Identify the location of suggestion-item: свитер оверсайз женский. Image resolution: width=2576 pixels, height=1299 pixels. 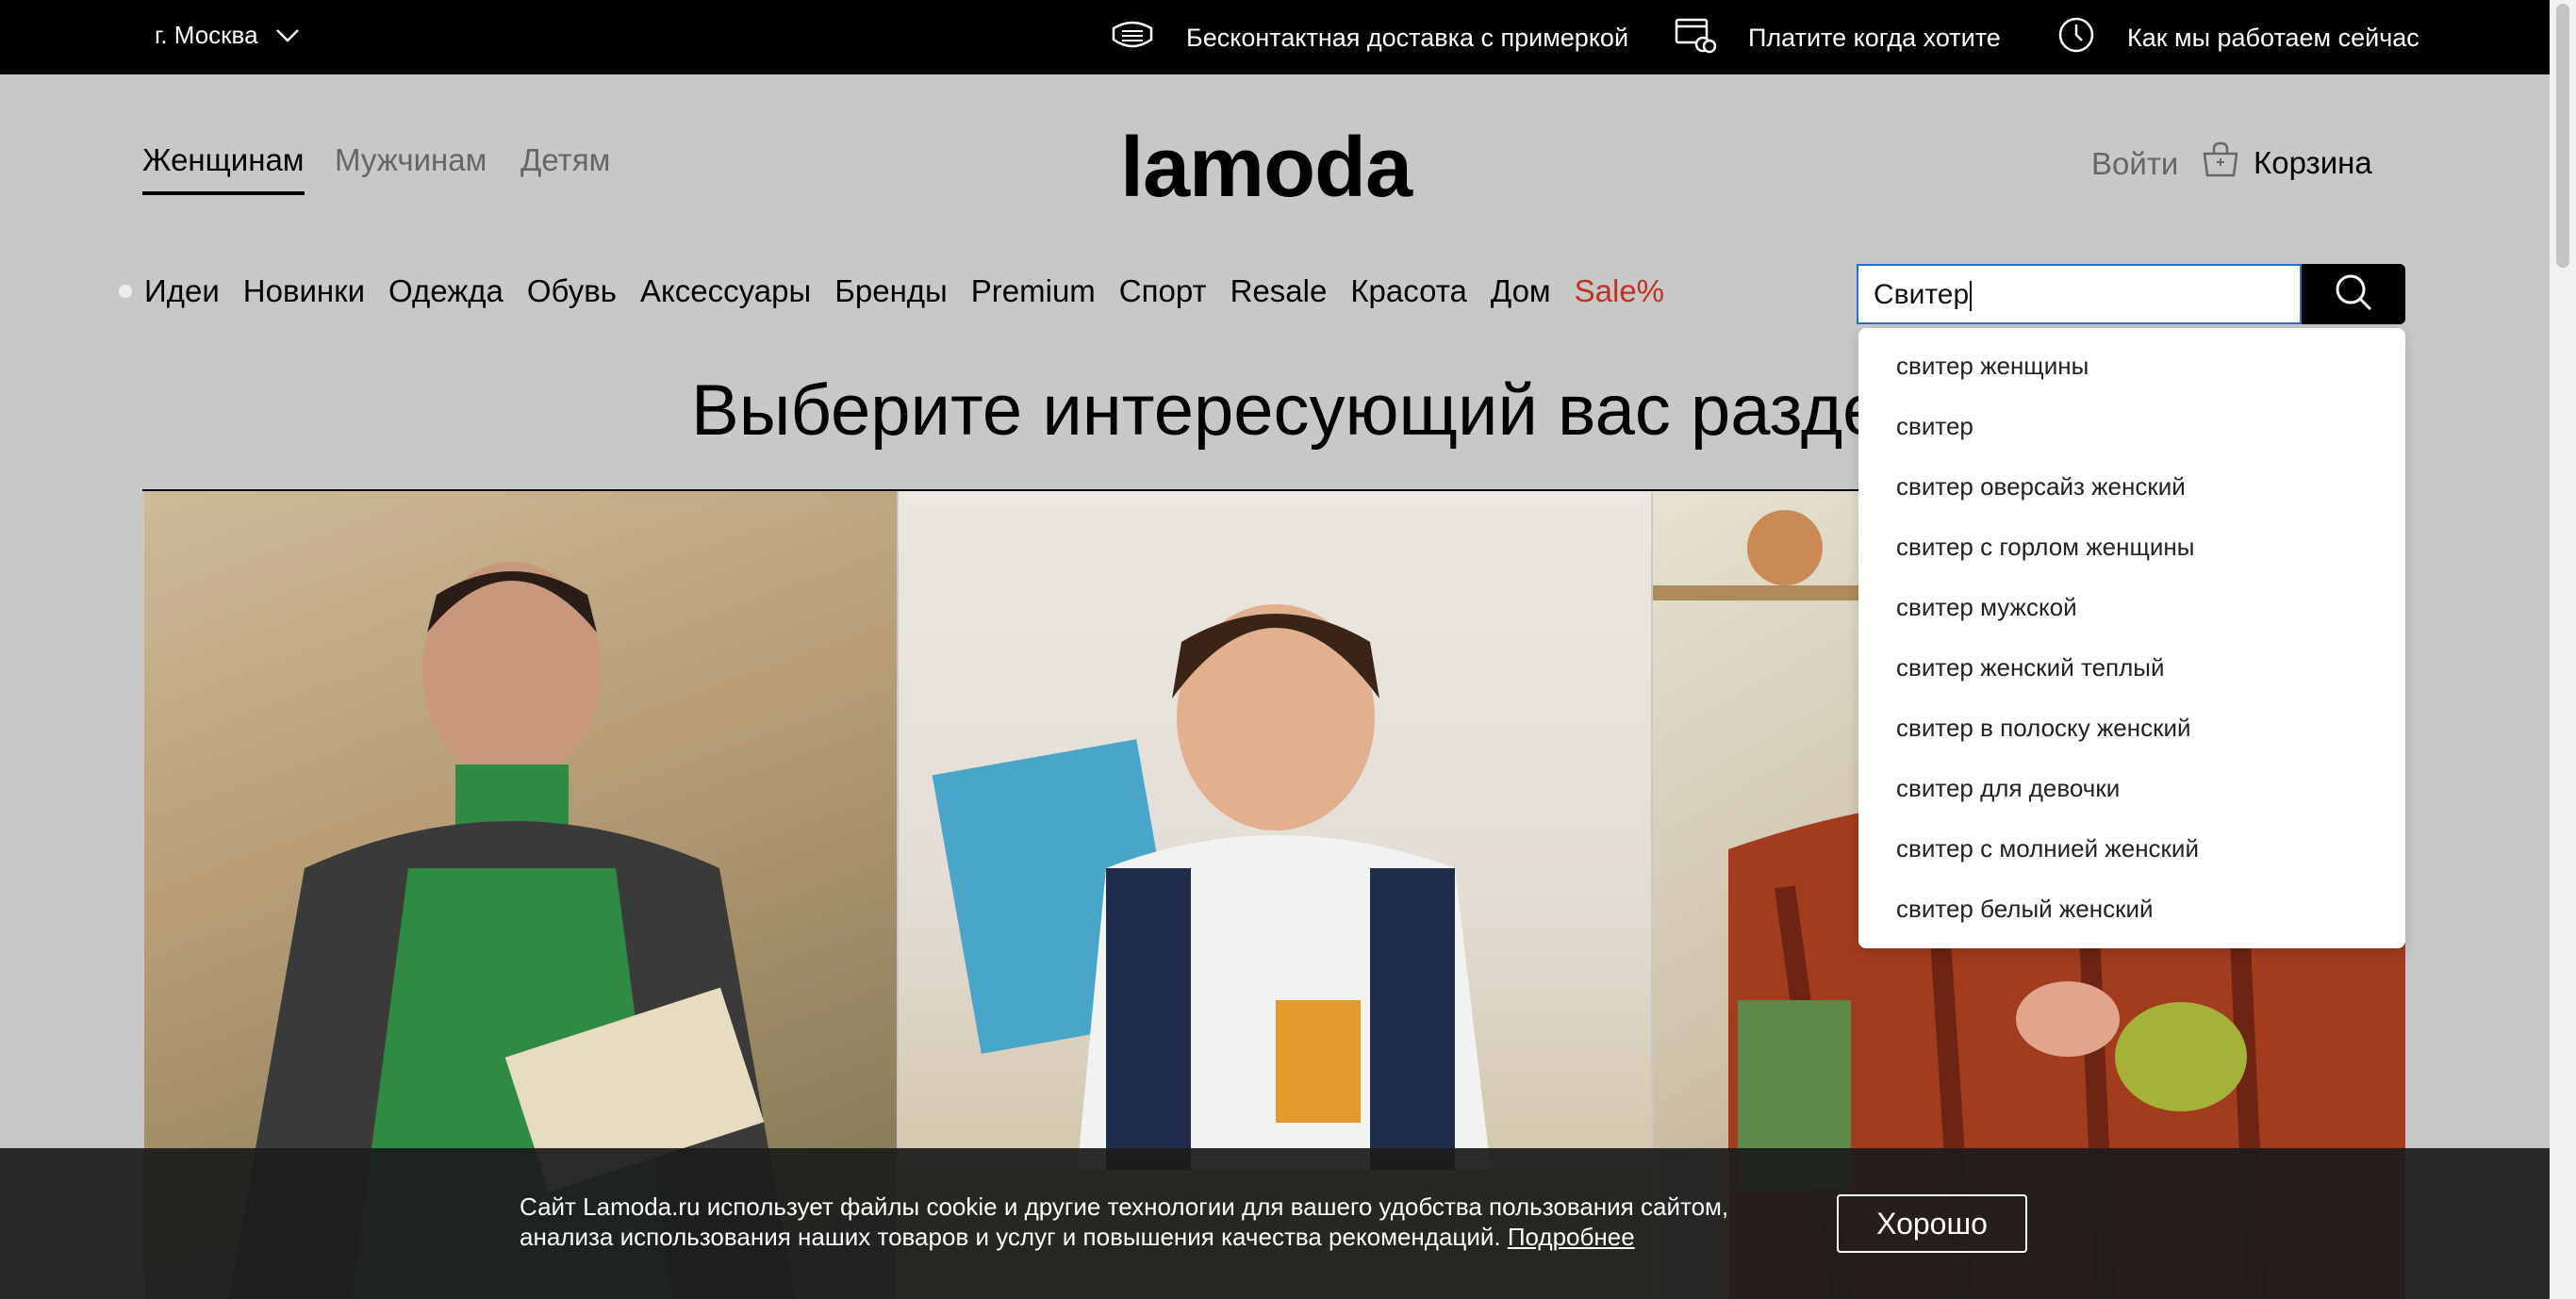
(2131, 487).